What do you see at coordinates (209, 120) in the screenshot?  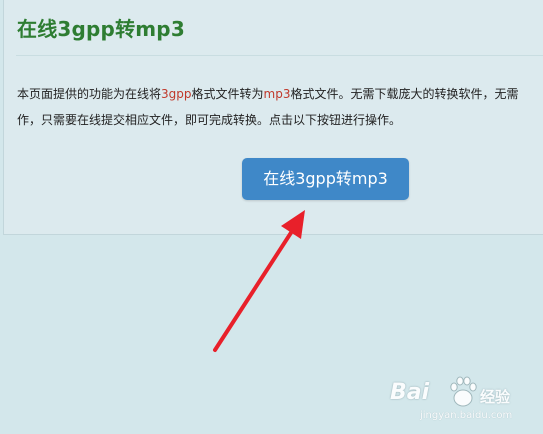 I see `description-line-2: 作，只需要在线提交相应文件，即可完成转换。点击以下按钮进行操作。` at bounding box center [209, 120].